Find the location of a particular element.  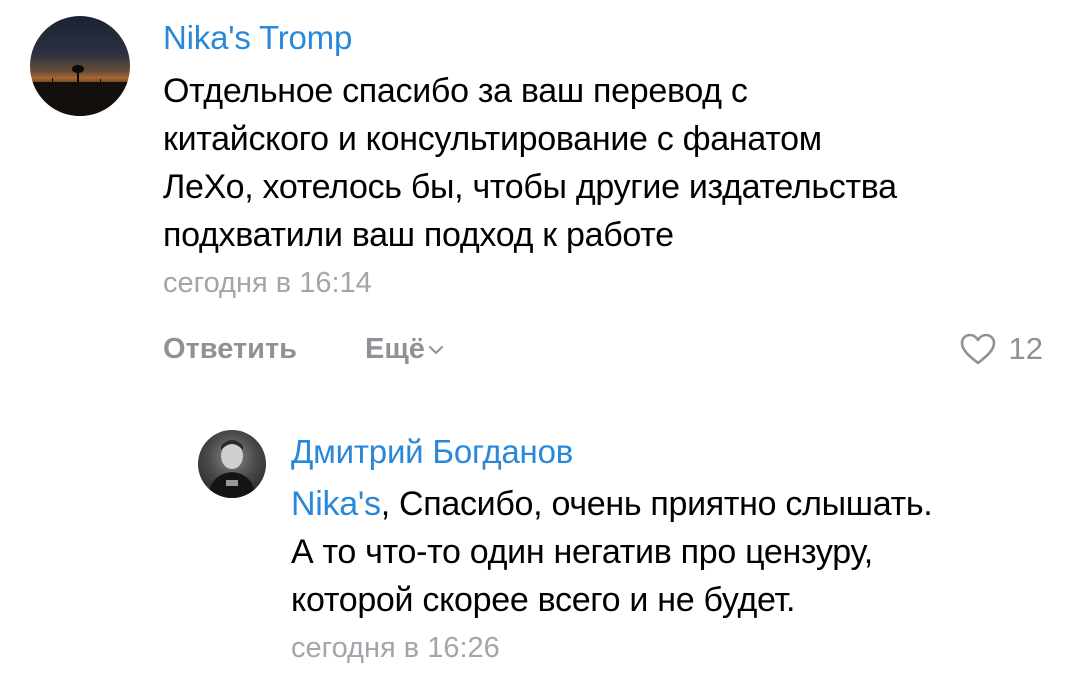

comment-text-line: подхватили ваш подход к работе is located at coordinates (418, 235).